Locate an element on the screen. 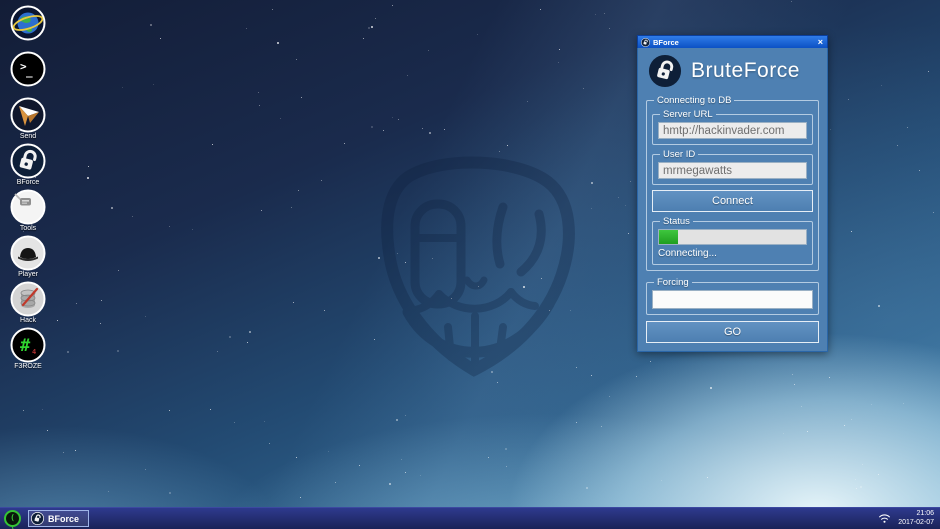 The image size is (940, 529). send-icon is located at coordinates (28, 115).